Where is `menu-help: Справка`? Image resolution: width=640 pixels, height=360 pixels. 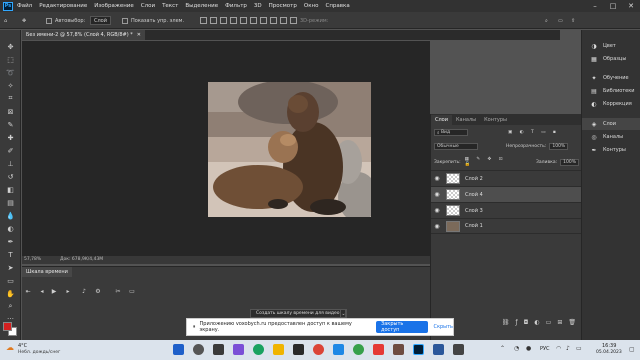 menu-help: Справка is located at coordinates (337, 6).